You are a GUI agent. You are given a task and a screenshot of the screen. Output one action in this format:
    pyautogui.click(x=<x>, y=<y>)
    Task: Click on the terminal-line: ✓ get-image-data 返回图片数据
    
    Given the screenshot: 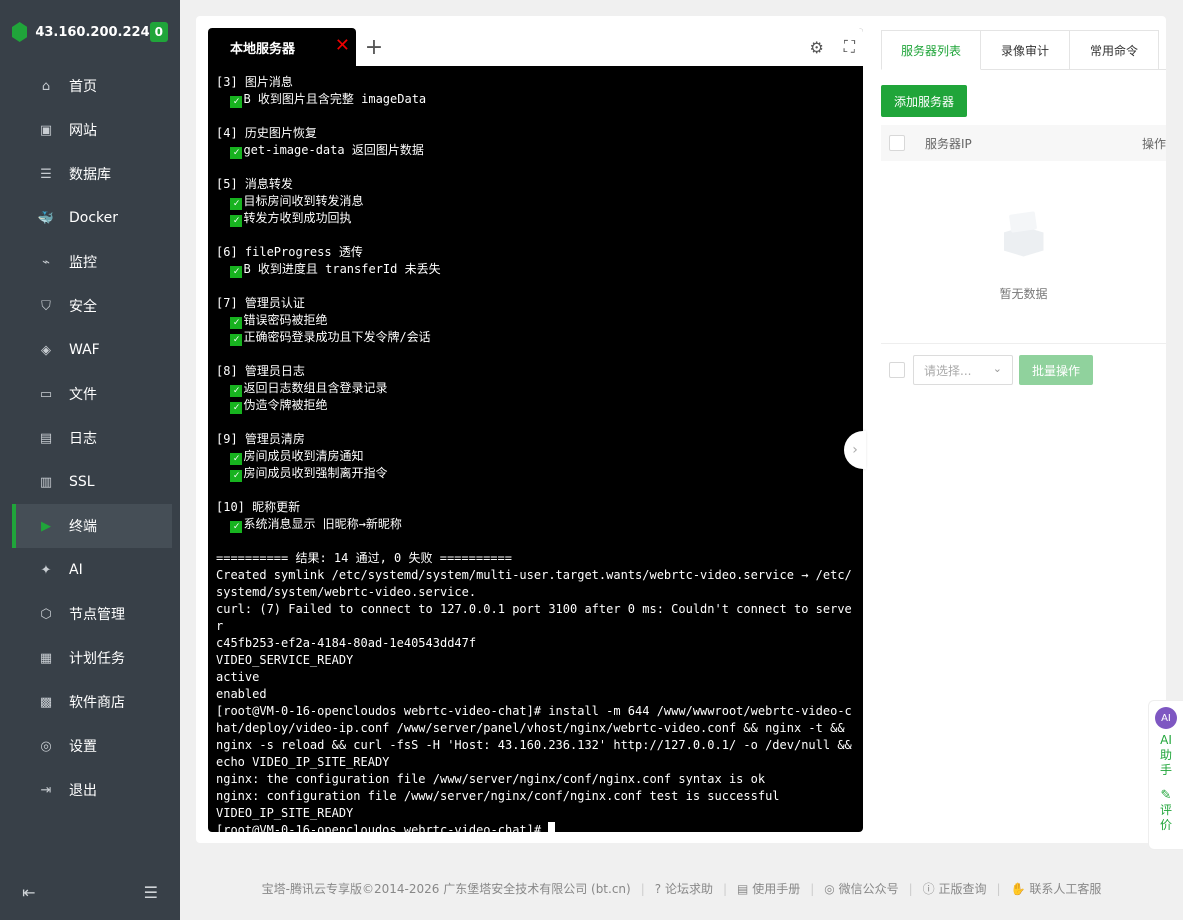 What is the action you would take?
    pyautogui.click(x=535, y=150)
    